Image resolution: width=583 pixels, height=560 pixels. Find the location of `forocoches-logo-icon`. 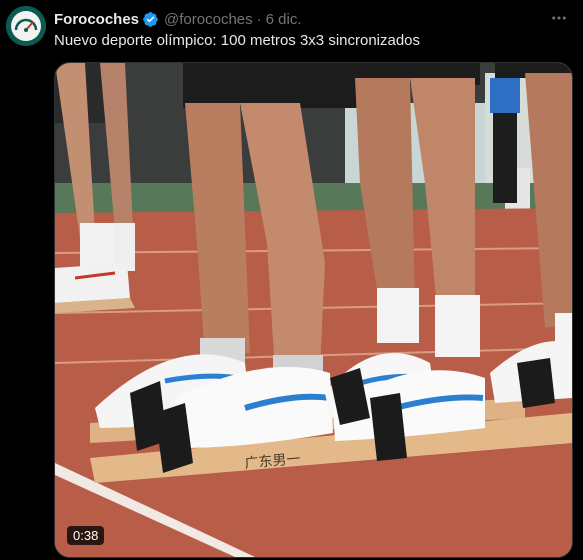

forocoches-logo-icon is located at coordinates (26, 26).